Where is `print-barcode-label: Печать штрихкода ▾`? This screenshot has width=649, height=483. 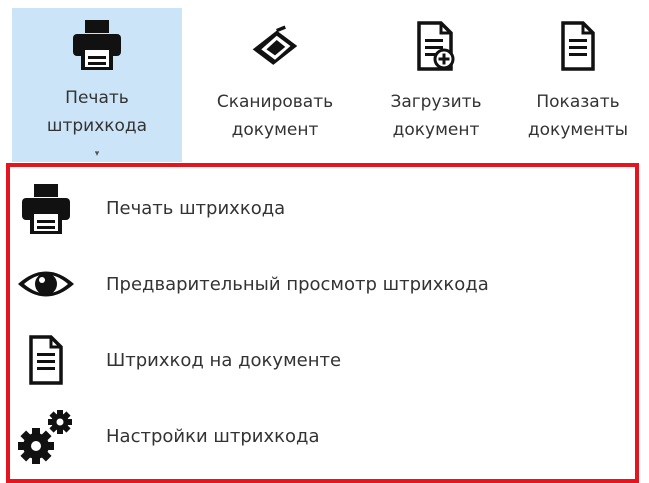
print-barcode-label: Печать штрихкода ▾ is located at coordinates (97, 126).